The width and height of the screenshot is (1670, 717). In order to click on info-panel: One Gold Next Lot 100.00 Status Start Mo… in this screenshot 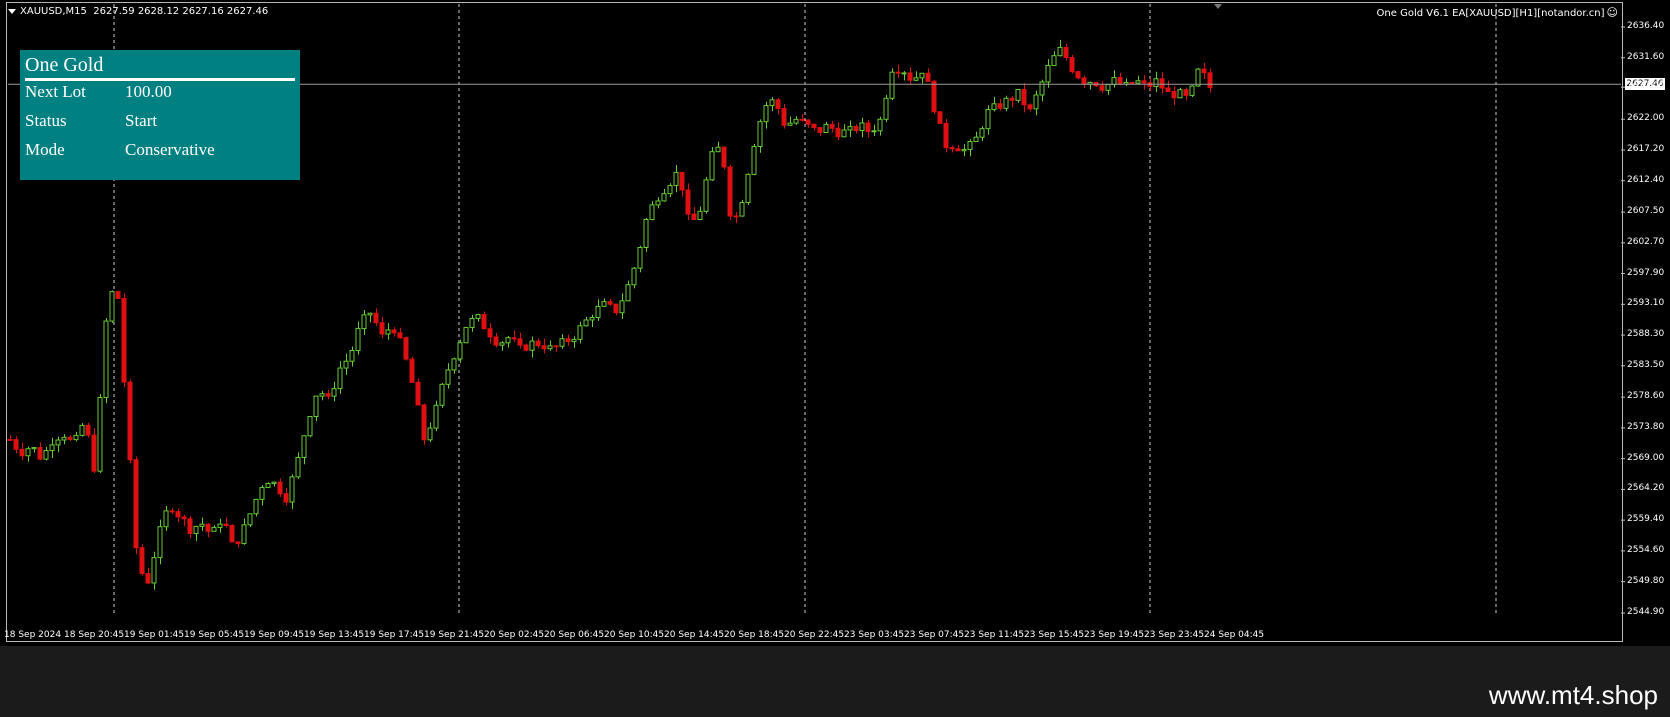, I will do `click(160, 115)`.